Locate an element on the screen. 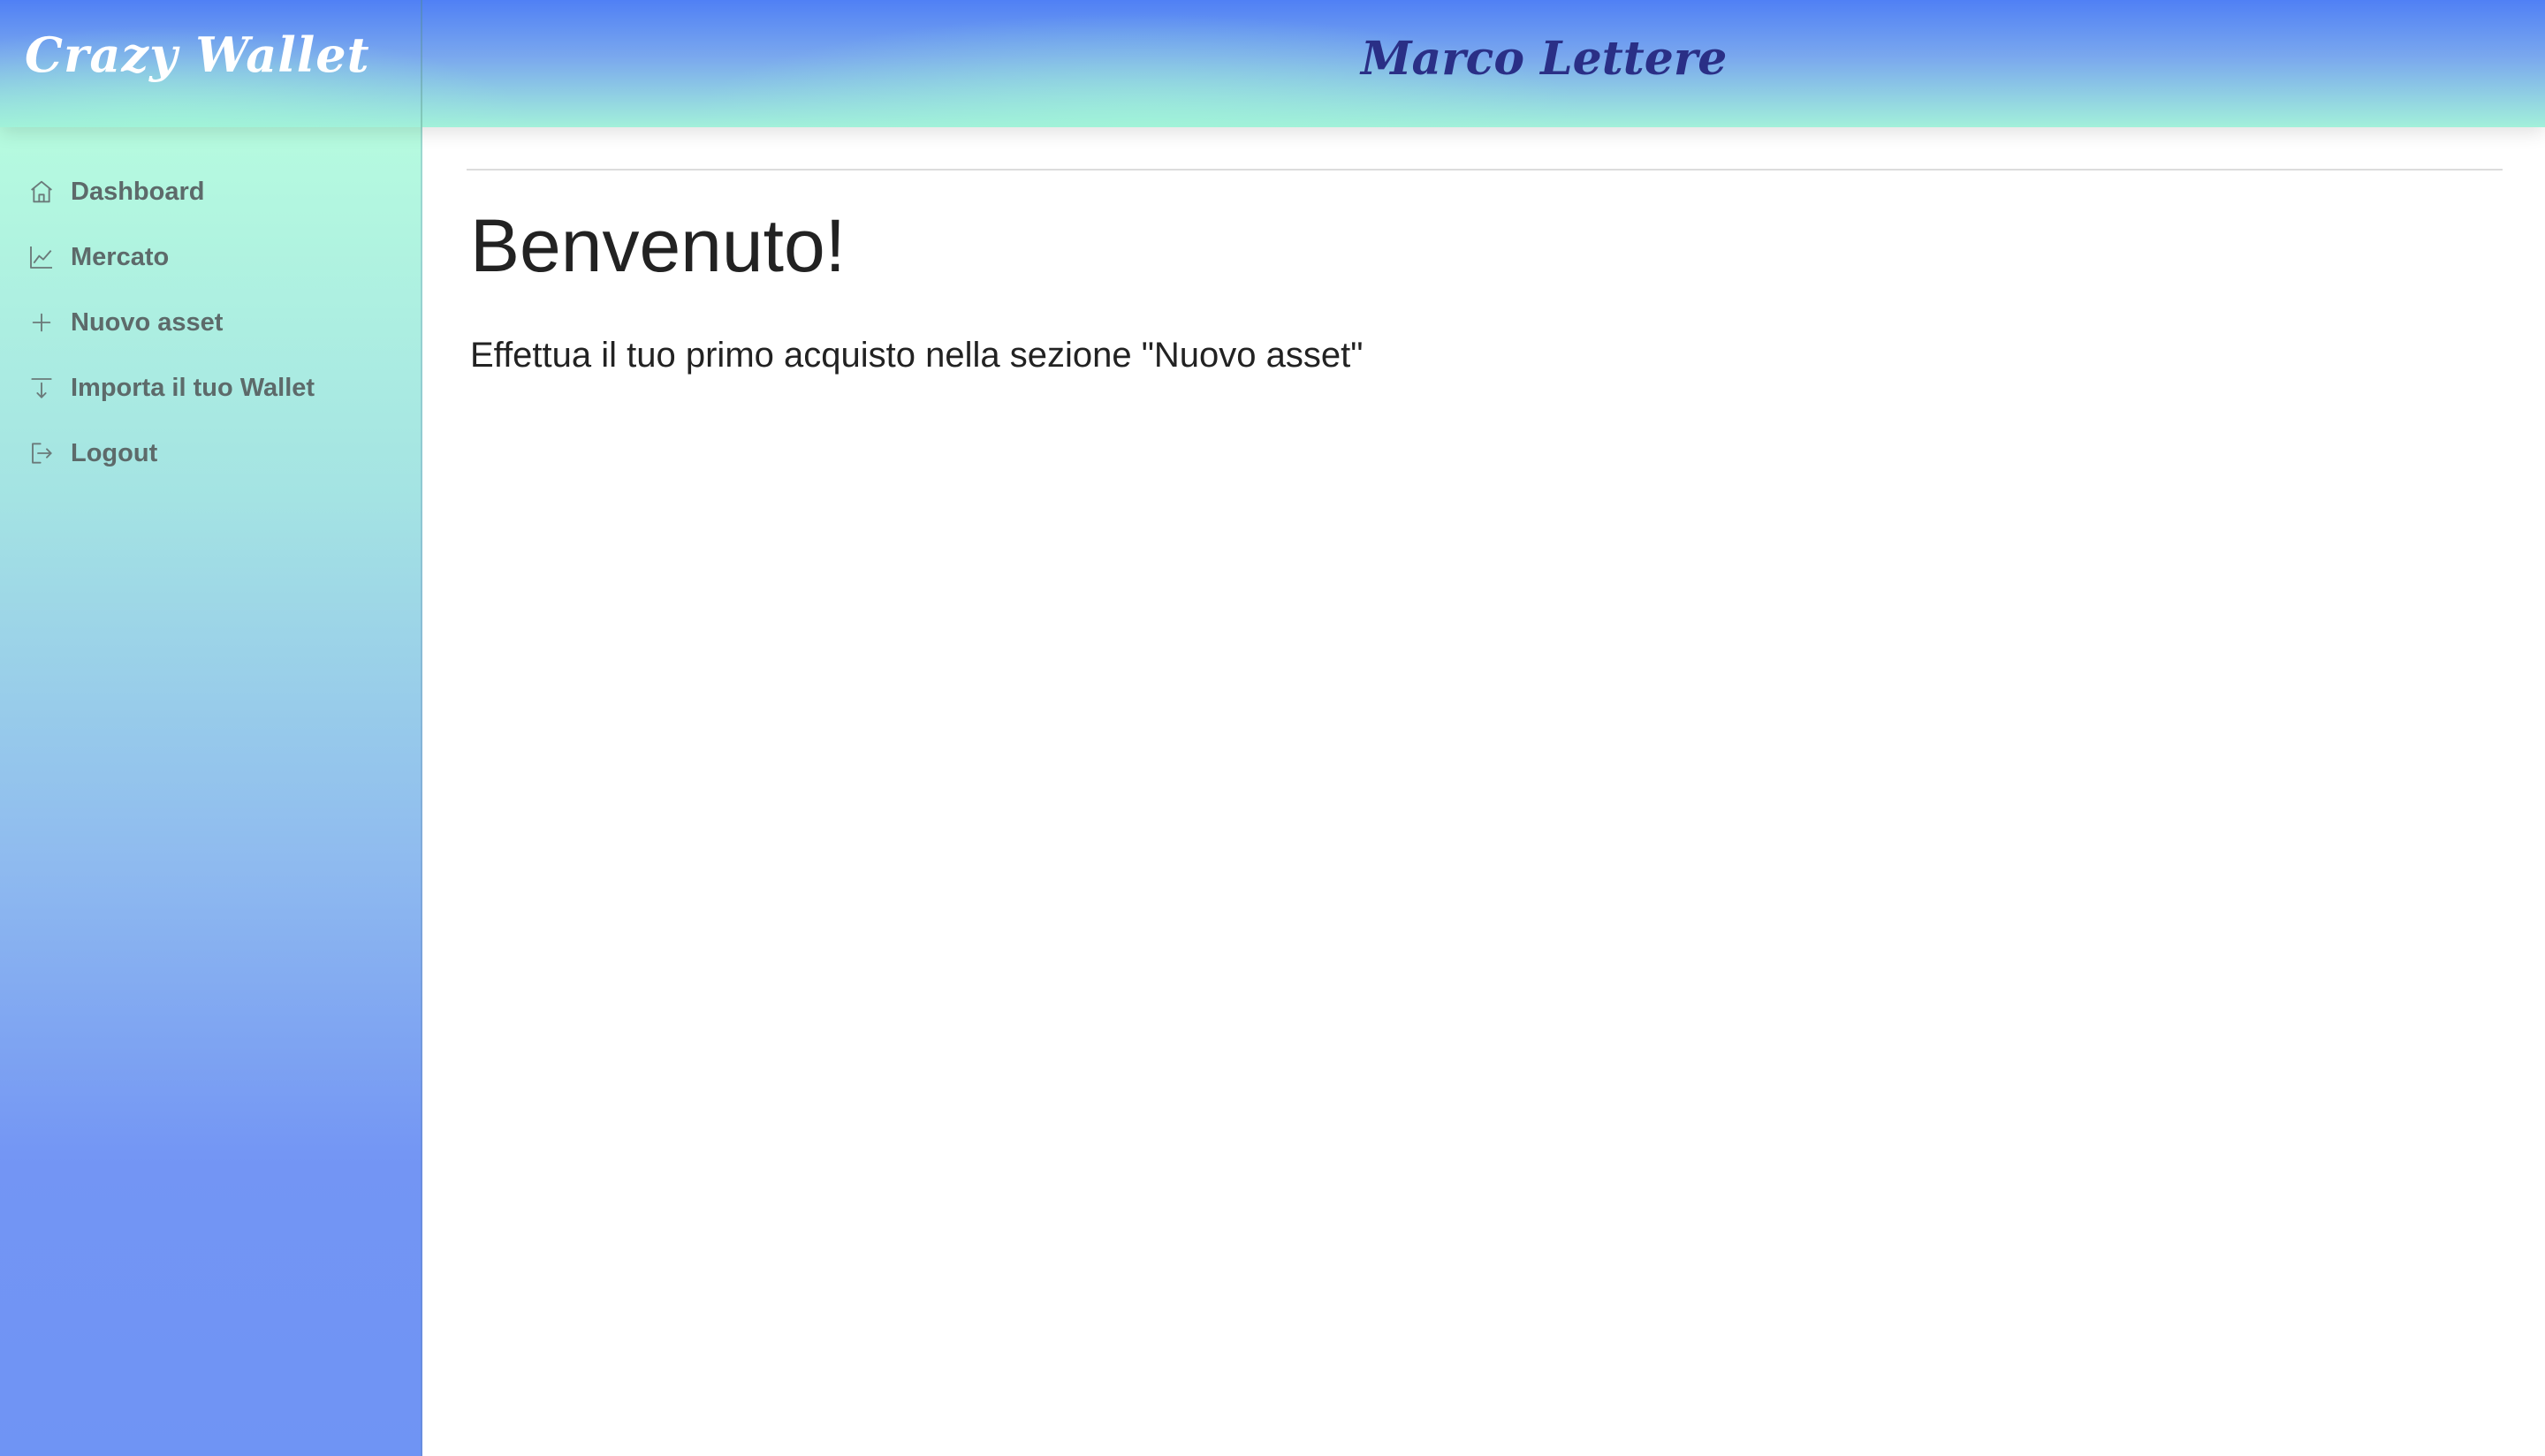  logout-icon is located at coordinates (42, 453).